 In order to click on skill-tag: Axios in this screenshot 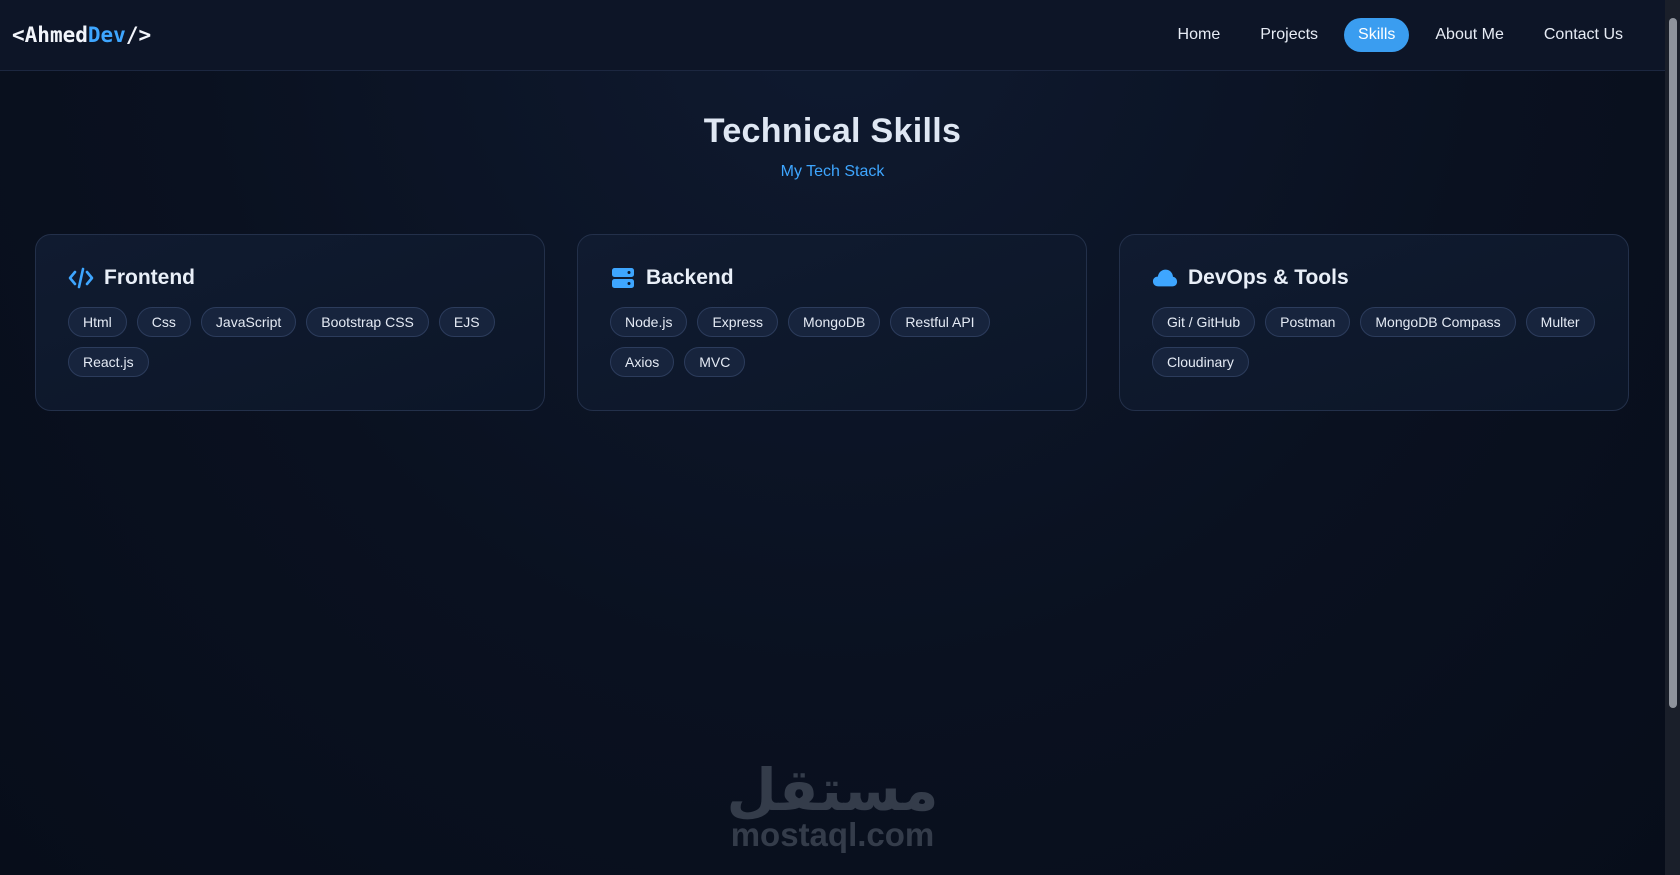, I will do `click(642, 362)`.